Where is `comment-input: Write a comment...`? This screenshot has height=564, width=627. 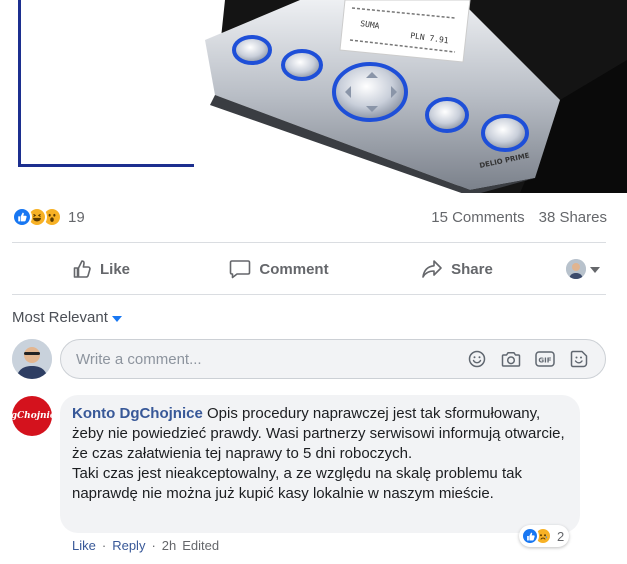 comment-input: Write a comment... is located at coordinates (270, 359).